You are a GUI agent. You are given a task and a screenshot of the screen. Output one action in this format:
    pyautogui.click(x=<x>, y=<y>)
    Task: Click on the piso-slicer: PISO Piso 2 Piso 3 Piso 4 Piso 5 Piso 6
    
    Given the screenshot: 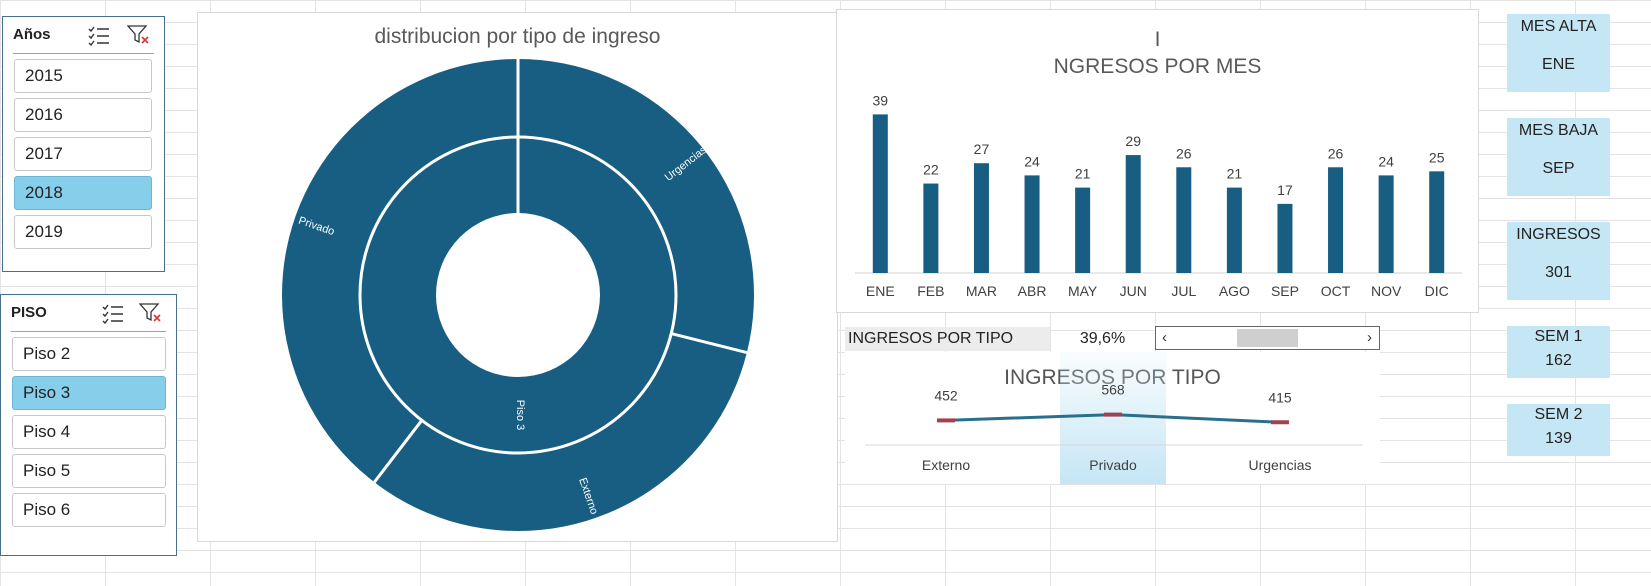 What is the action you would take?
    pyautogui.click(x=88, y=425)
    